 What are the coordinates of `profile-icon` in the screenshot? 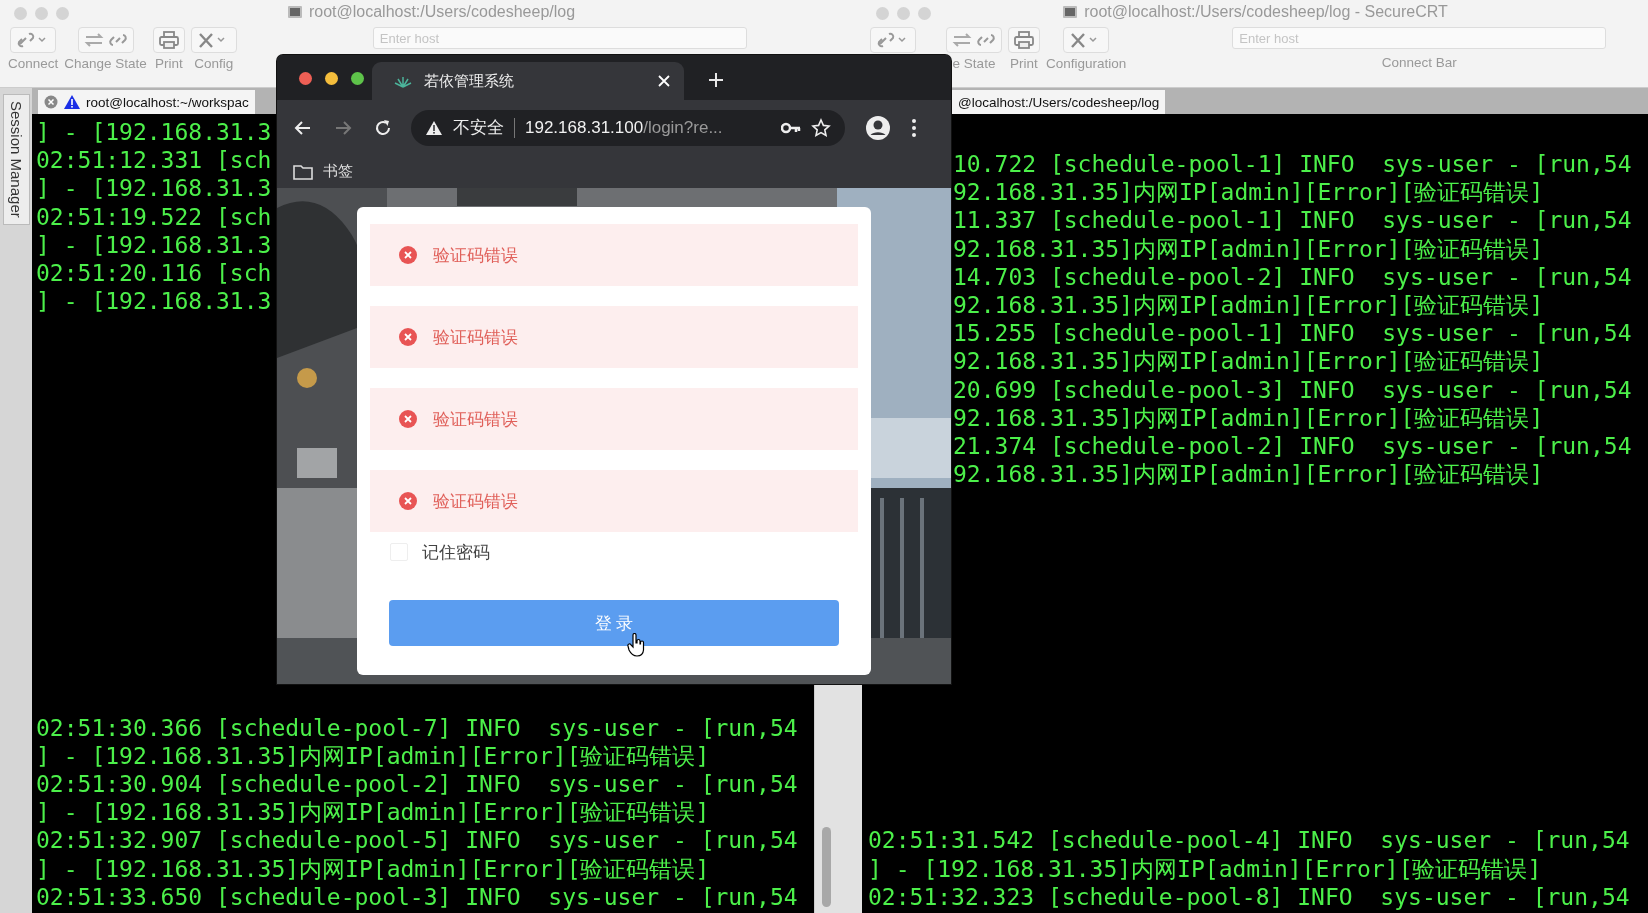 It's located at (878, 127).